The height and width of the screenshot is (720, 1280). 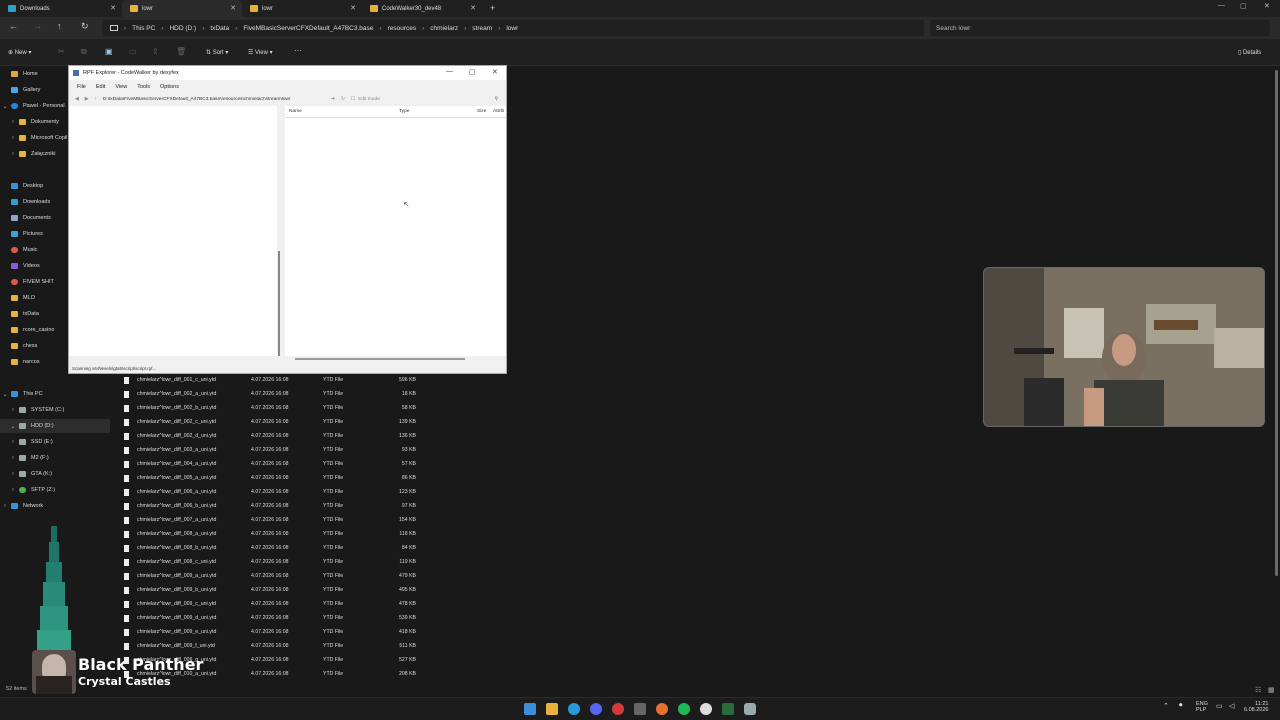 I want to click on breadcrumb-item: chmielarz, so click(x=444, y=28).